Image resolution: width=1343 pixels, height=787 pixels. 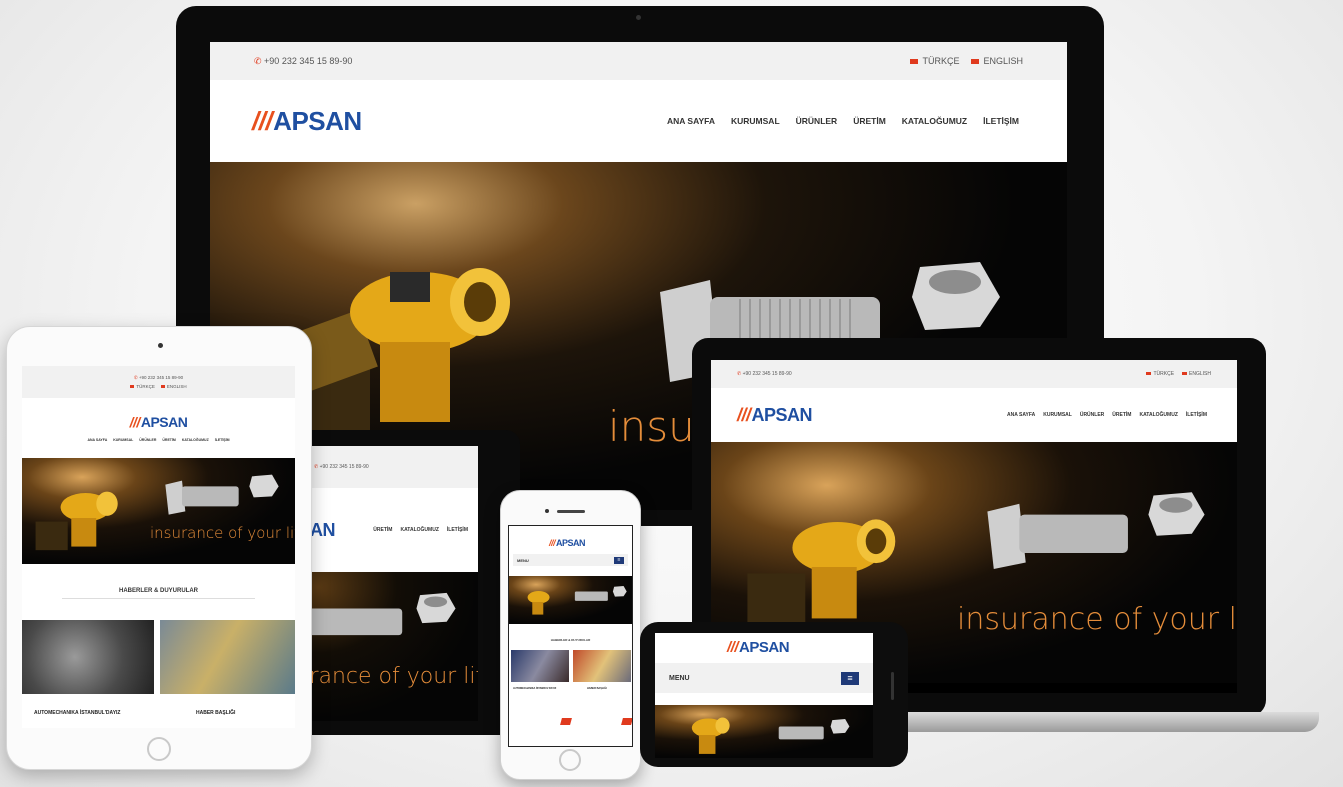 I want to click on tablet-news-title-1: AUTOMECHANIKA İSTANBUL'DAYIZ, so click(x=77, y=713).